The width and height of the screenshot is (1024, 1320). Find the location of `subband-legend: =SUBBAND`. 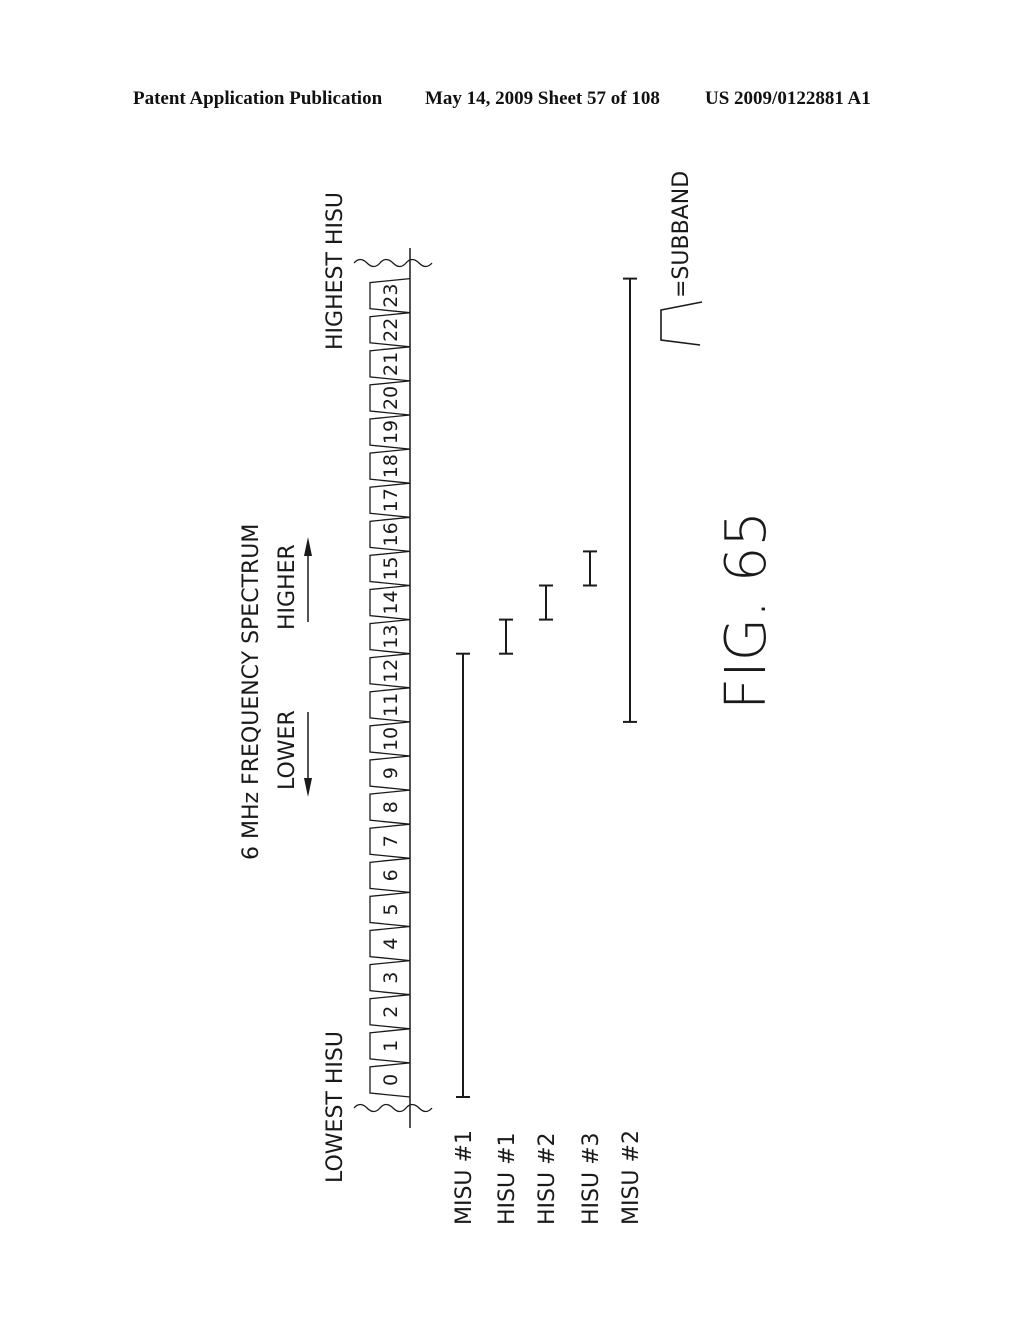

subband-legend: =SUBBAND is located at coordinates (681, 258).